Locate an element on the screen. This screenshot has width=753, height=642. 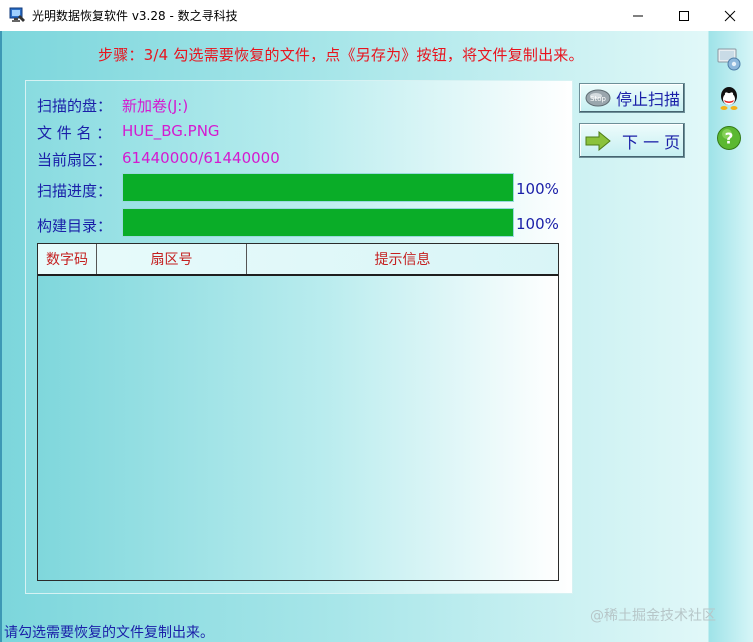
next-page-button: 下 一 页 is located at coordinates (632, 140).